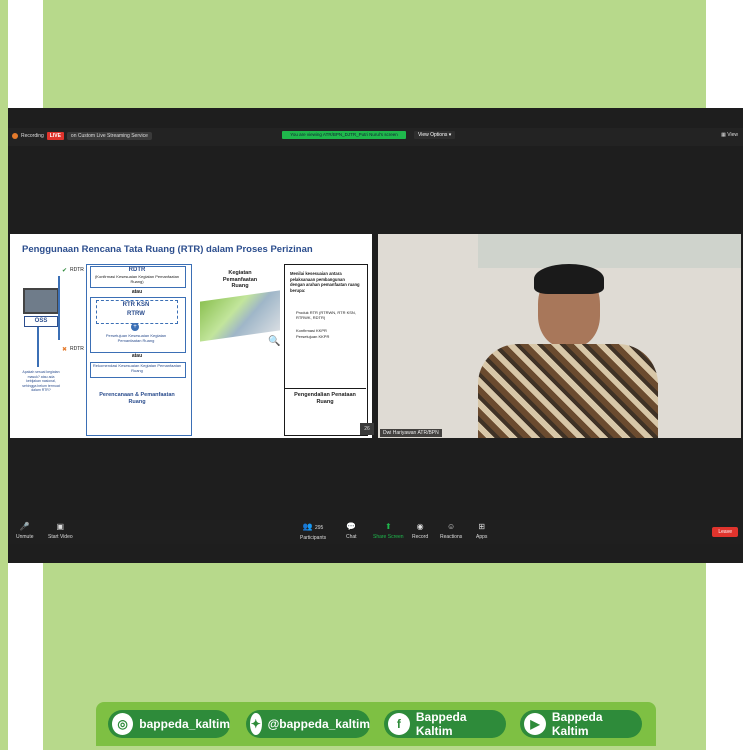 This screenshot has width=750, height=750. Describe the element at coordinates (24, 526) in the screenshot. I see `mic-muted-icon: 🎤` at that location.